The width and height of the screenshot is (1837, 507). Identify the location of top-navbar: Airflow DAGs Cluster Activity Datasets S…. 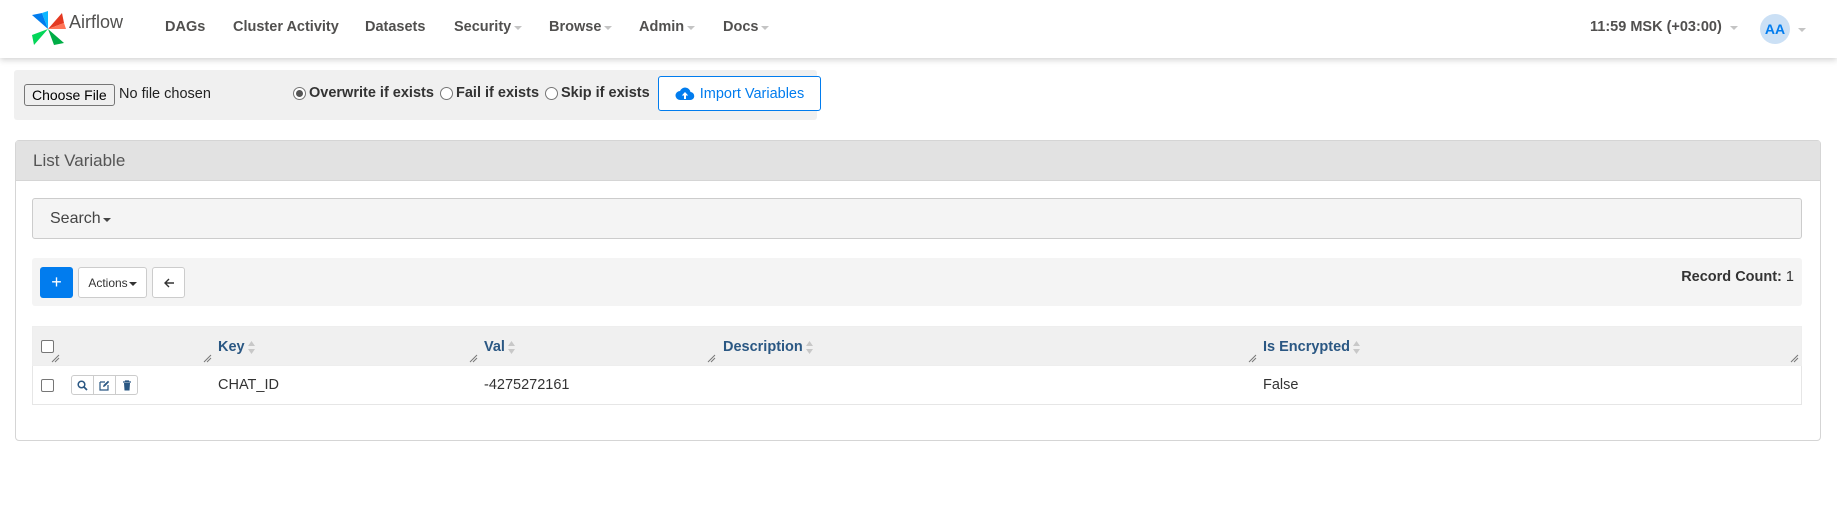
(918, 29).